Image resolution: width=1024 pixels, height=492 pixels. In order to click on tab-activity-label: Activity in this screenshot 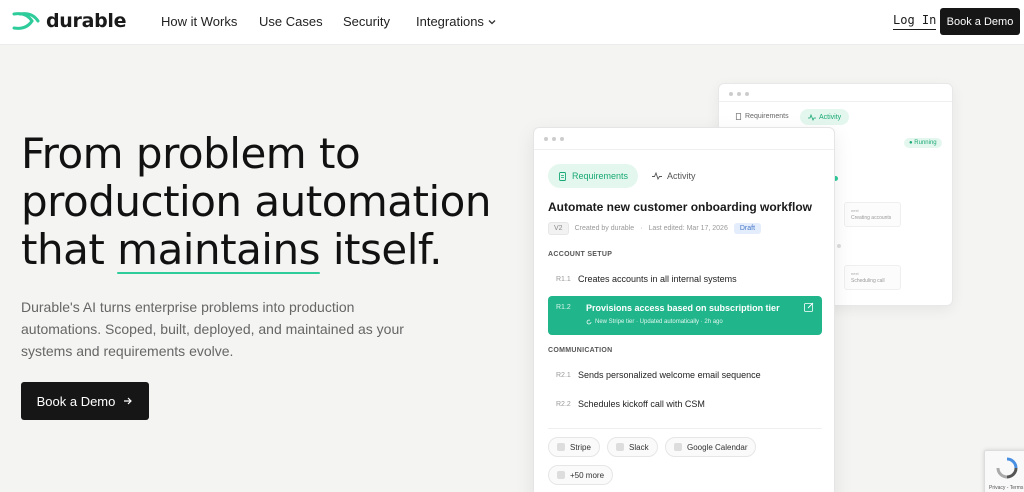, I will do `click(681, 176)`.